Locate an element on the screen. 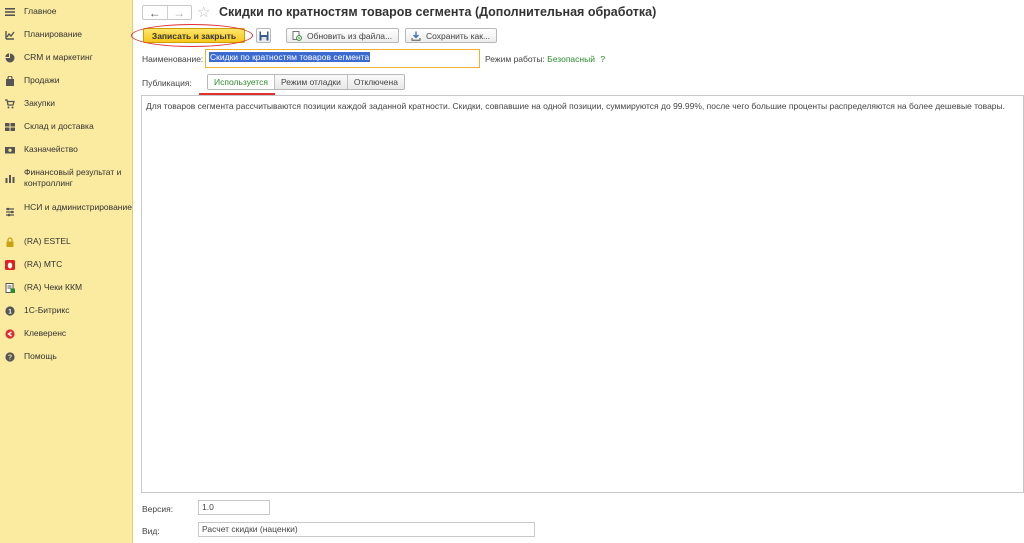  bitrix-icon: 1 is located at coordinates (10, 311).